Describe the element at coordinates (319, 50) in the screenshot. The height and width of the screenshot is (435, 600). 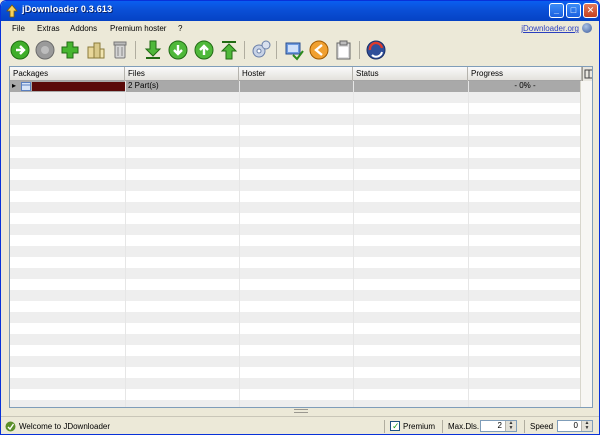
I see `clipboard-watch-icon` at that location.